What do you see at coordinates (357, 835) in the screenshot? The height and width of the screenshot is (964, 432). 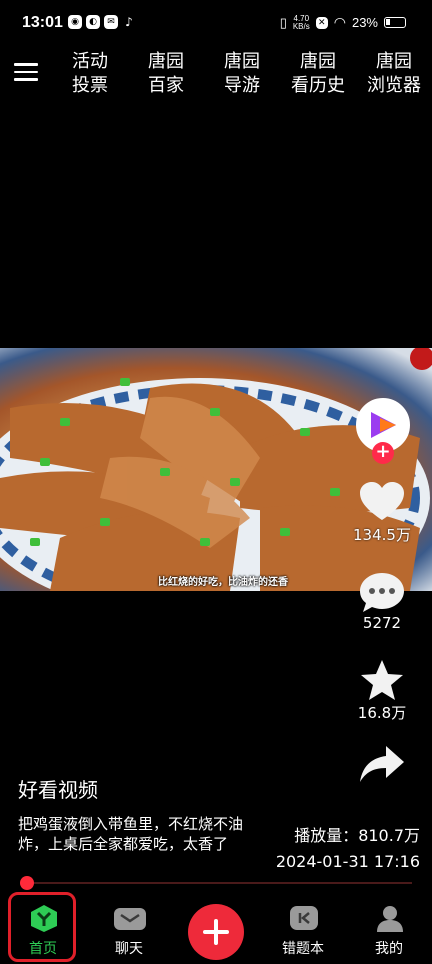 I see `play-count: 播放量：810.7万` at bounding box center [357, 835].